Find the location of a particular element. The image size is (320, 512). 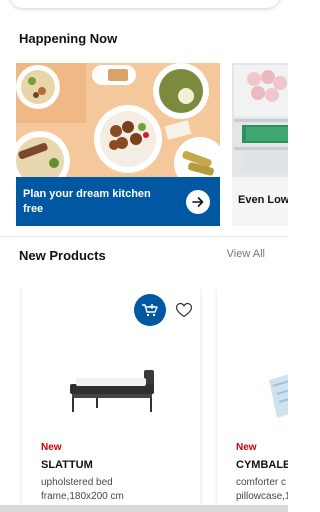

product-name: CYMBALB is located at coordinates (262, 465).